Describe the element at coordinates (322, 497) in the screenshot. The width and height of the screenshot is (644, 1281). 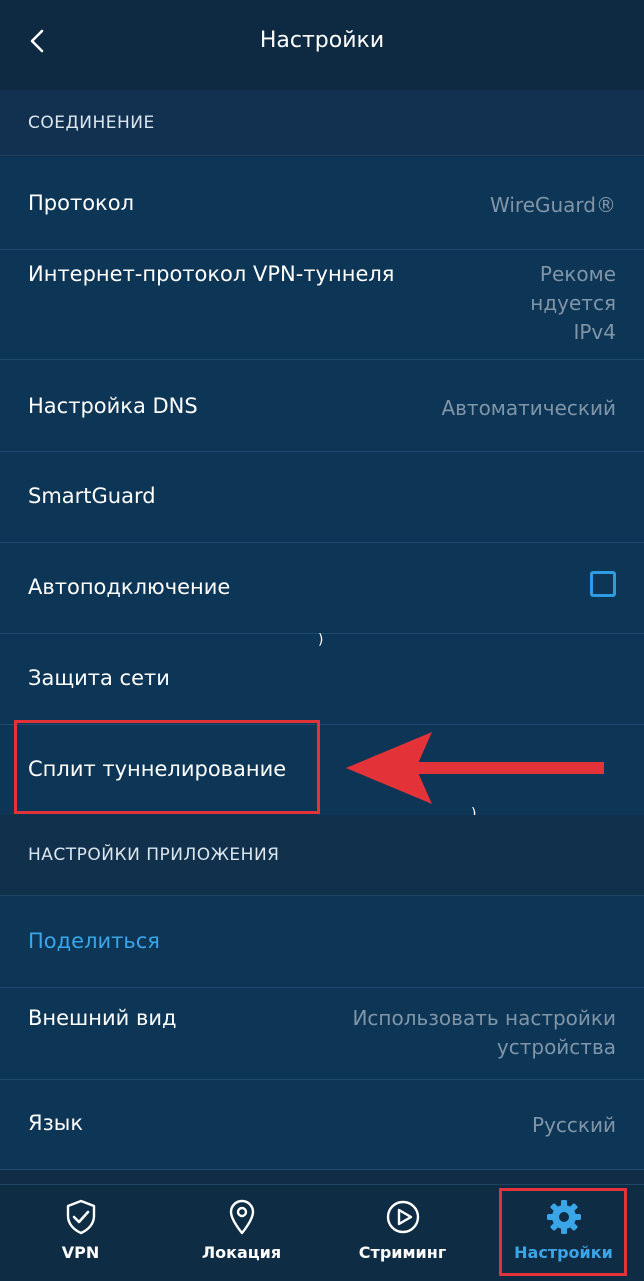
I see `setting-row-smartguard: SmartGuard` at that location.